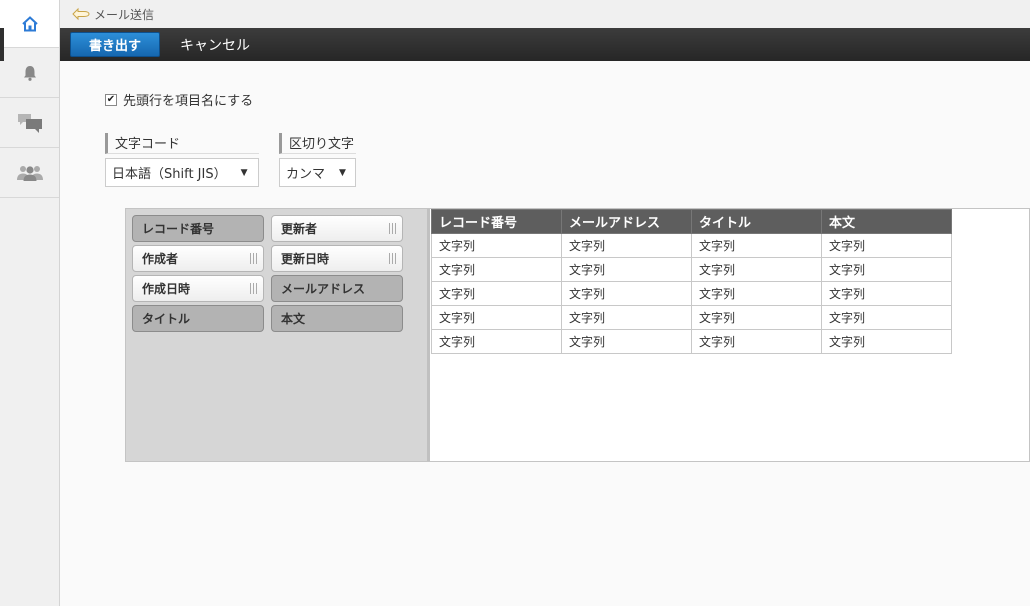  What do you see at coordinates (166, 319) in the screenshot?
I see `field-chip-label: タイトル` at bounding box center [166, 319].